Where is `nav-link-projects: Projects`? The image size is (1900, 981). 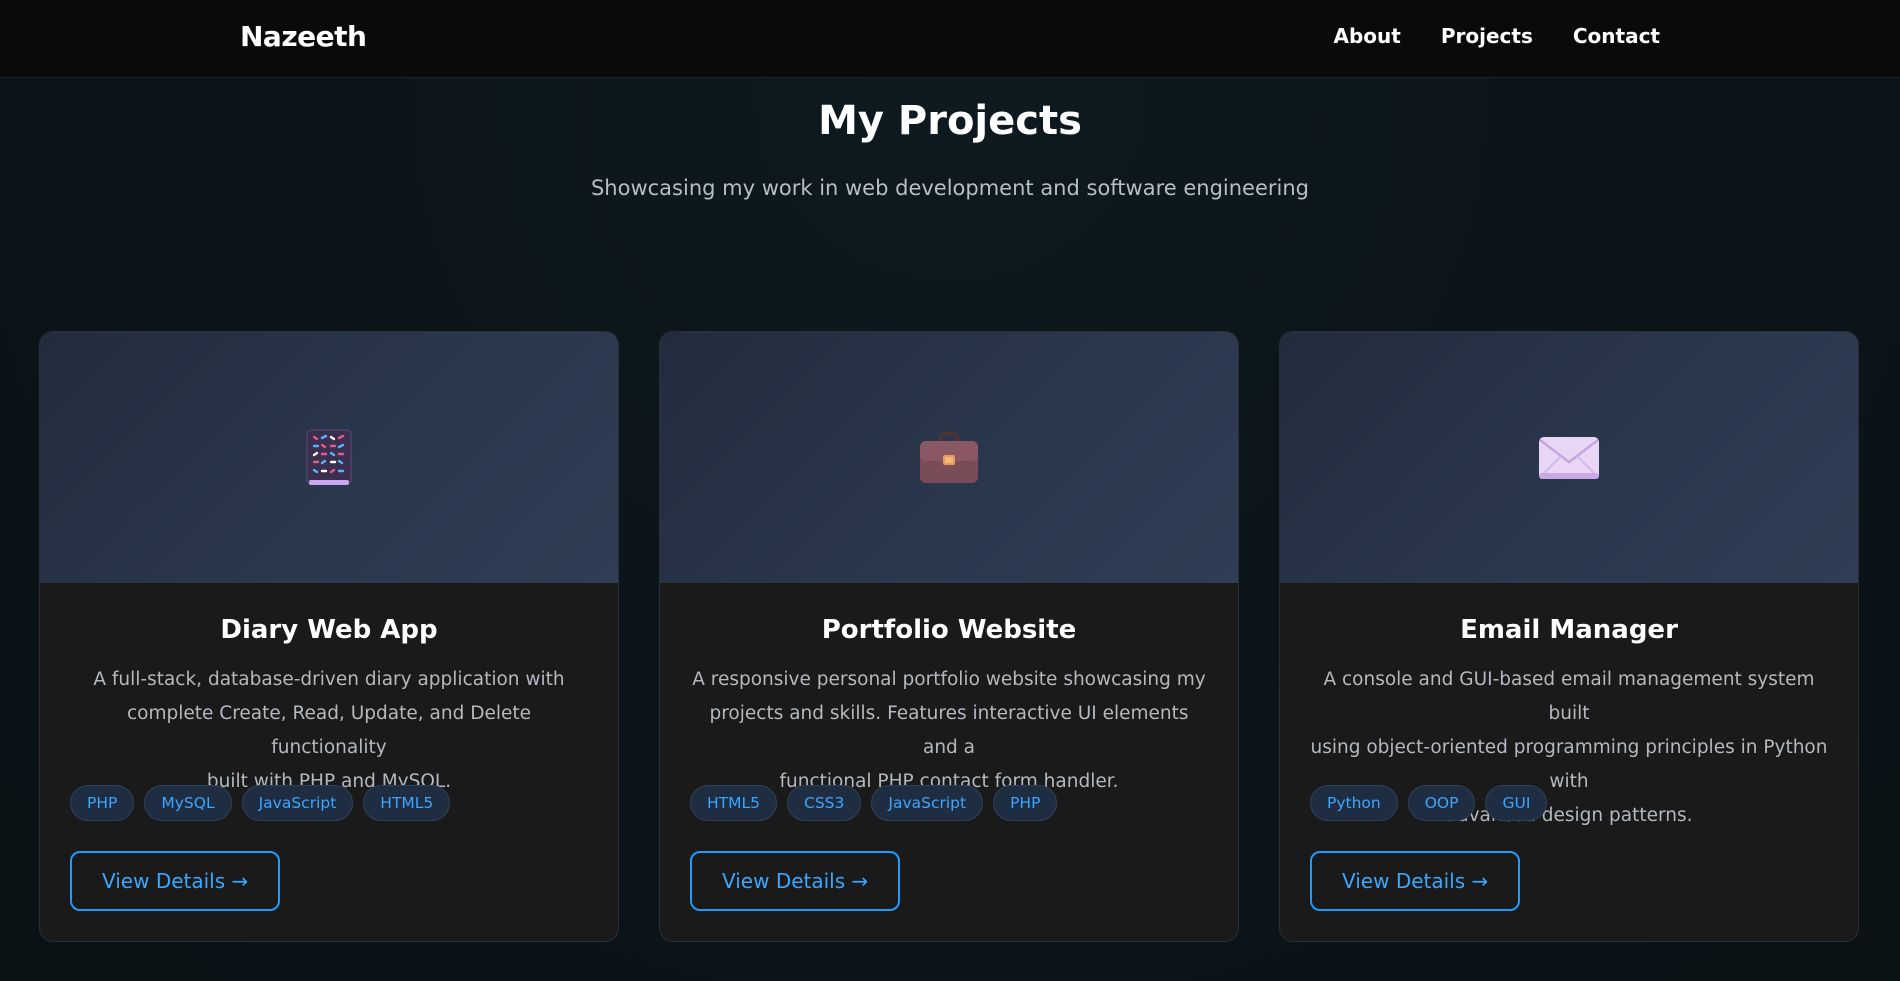 nav-link-projects: Projects is located at coordinates (1487, 36).